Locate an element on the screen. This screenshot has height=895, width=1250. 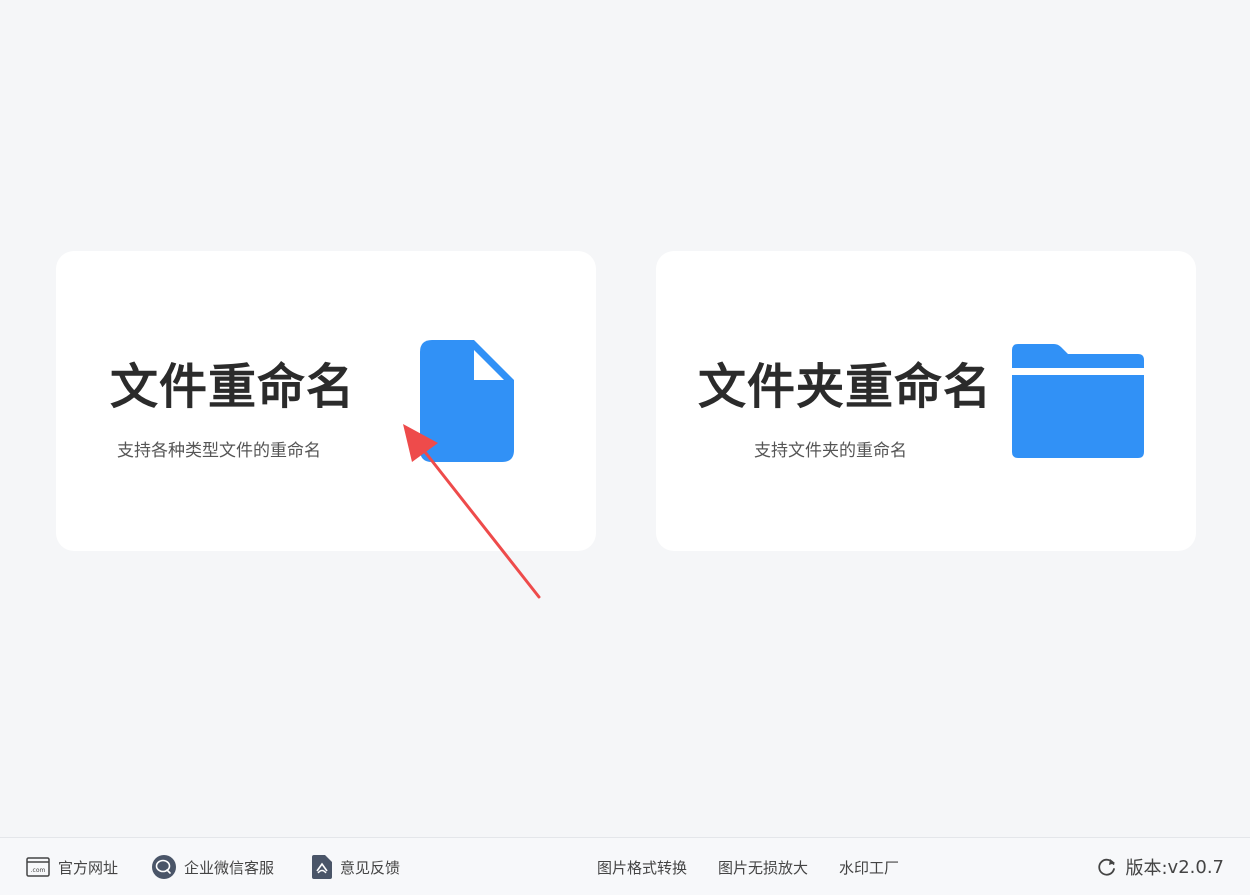
folder-rename-title: 文件夹重命名 is located at coordinates (845, 387).